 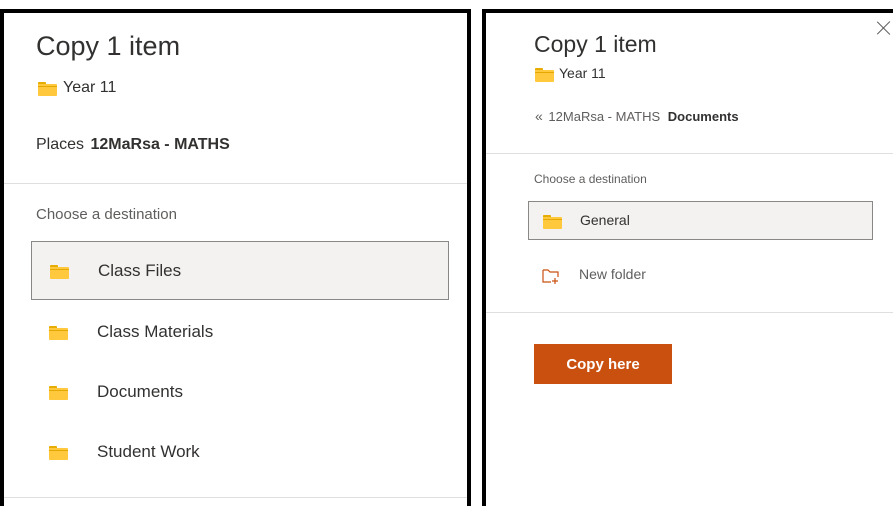 I want to click on destination-item-label: Class Files, so click(x=140, y=270).